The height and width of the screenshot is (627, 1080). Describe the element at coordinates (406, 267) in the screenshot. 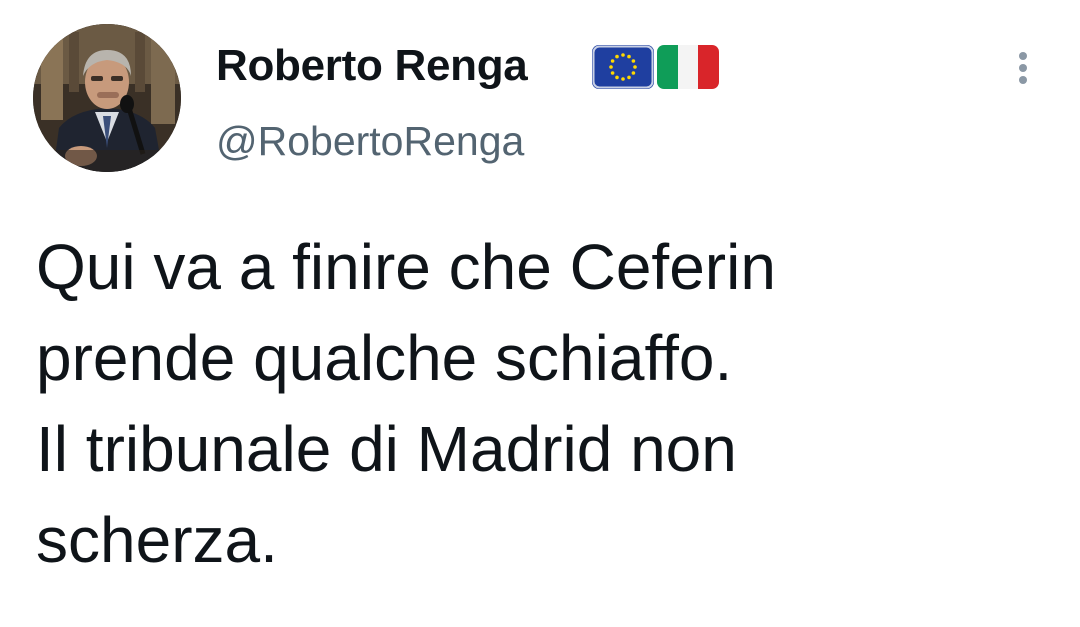

I see `tweet-text-line: Qui va a finire che Ceferin` at that location.